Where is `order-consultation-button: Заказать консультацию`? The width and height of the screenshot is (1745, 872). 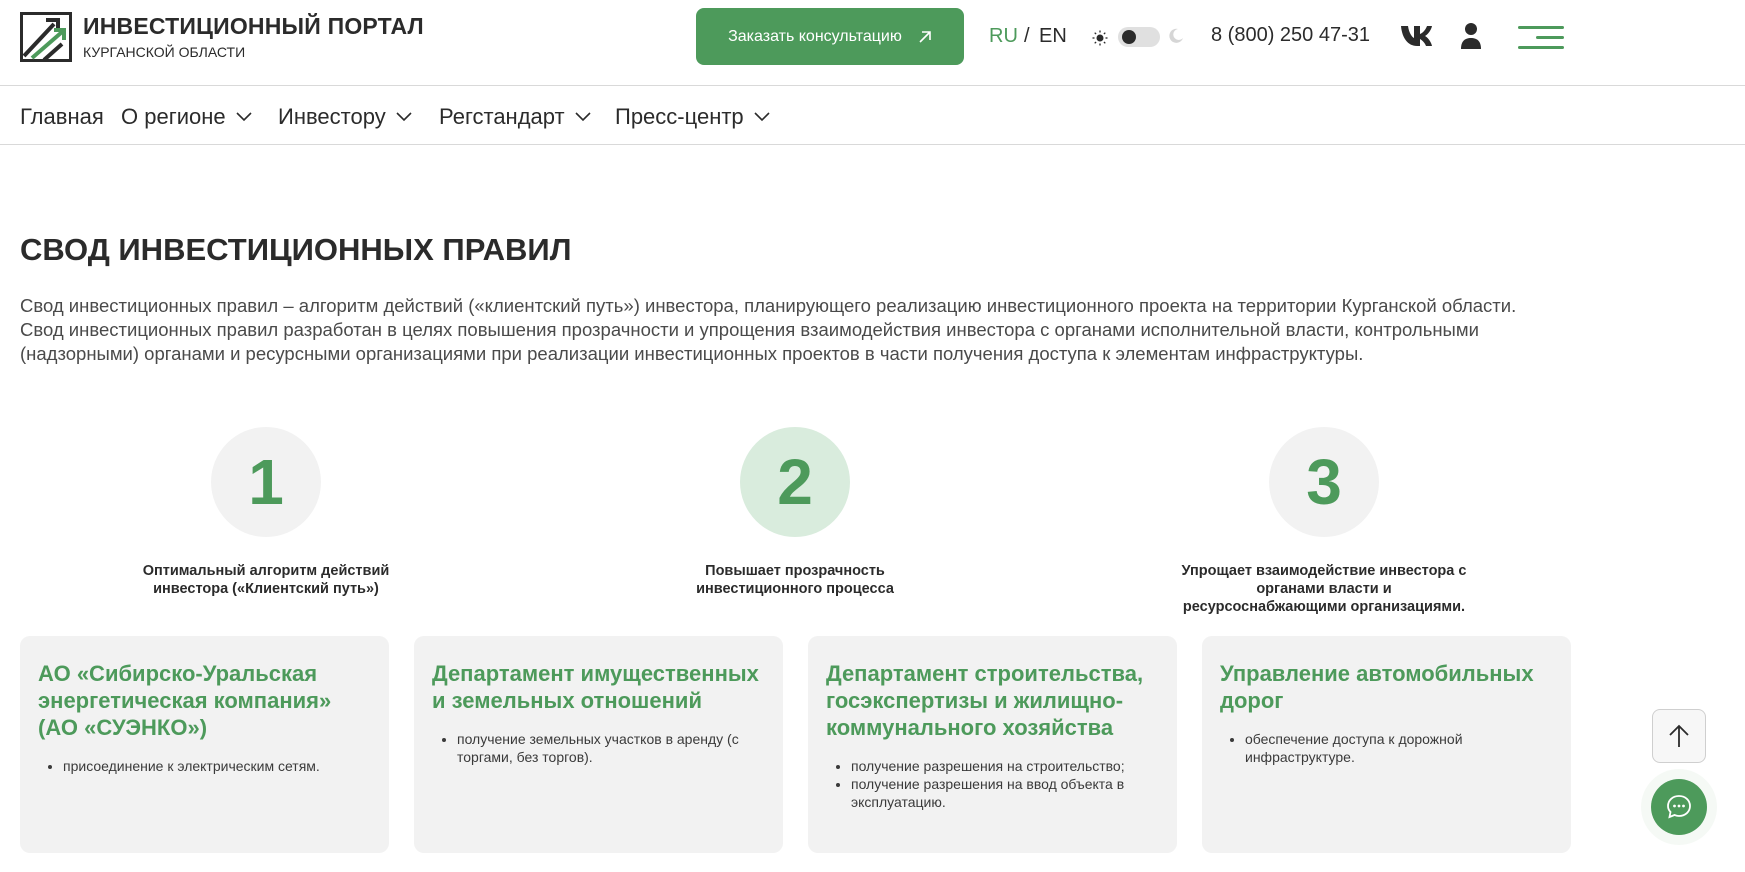 order-consultation-button: Заказать консультацию is located at coordinates (830, 36).